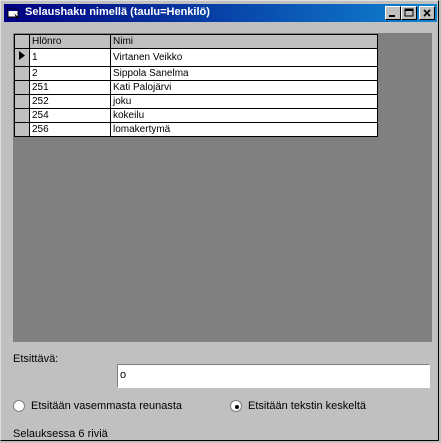 Image resolution: width=441 pixels, height=443 pixels. What do you see at coordinates (270, 375) in the screenshot?
I see `search-input` at bounding box center [270, 375].